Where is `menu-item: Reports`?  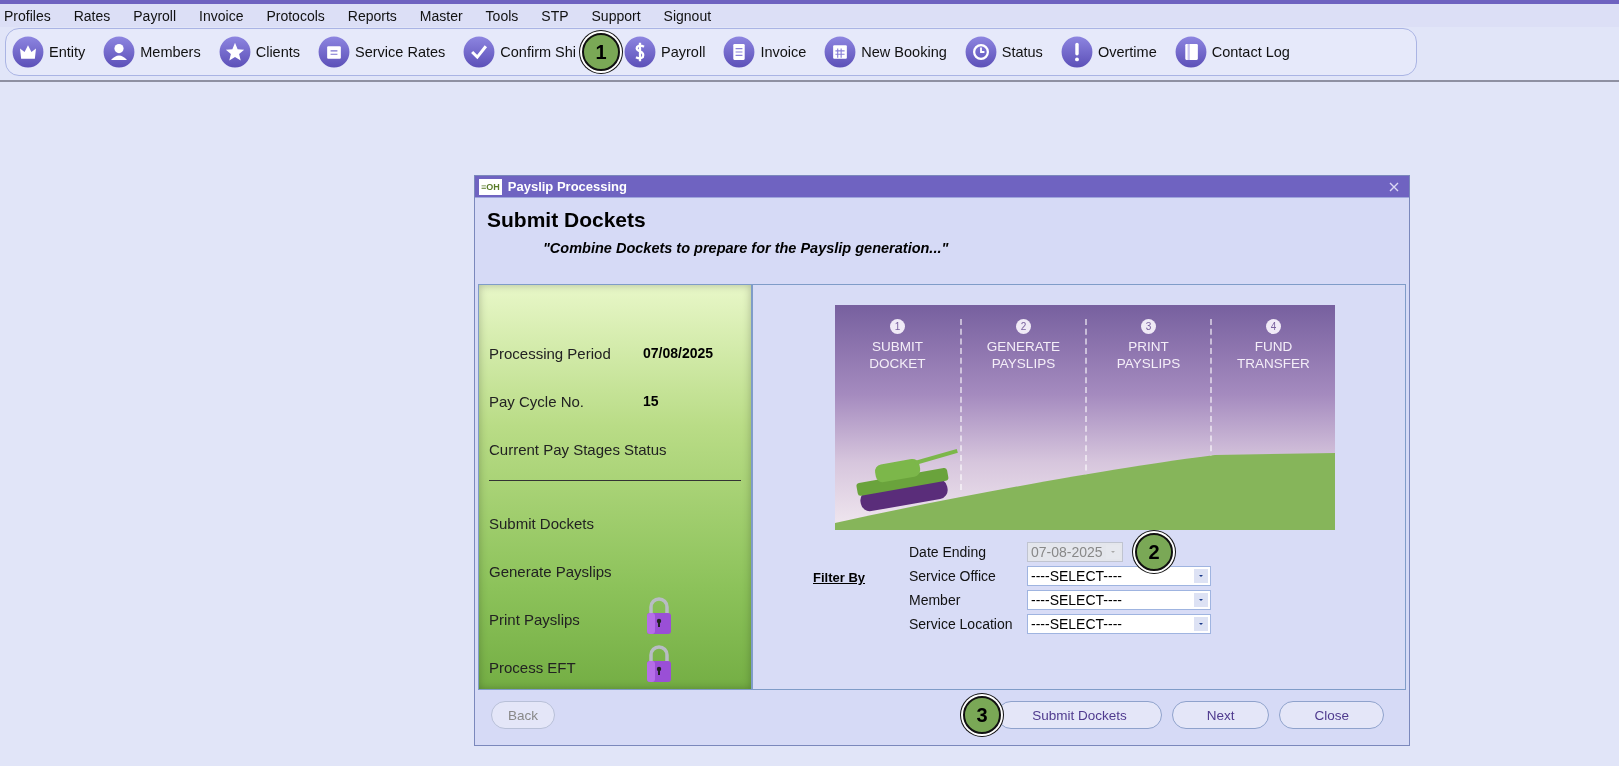
menu-item: Reports is located at coordinates (372, 15).